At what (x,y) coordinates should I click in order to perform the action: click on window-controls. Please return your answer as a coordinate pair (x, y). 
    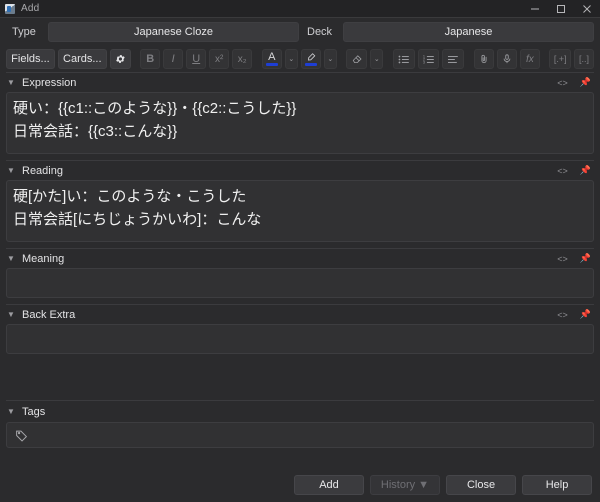
    Looking at the image, I should click on (561, 9).